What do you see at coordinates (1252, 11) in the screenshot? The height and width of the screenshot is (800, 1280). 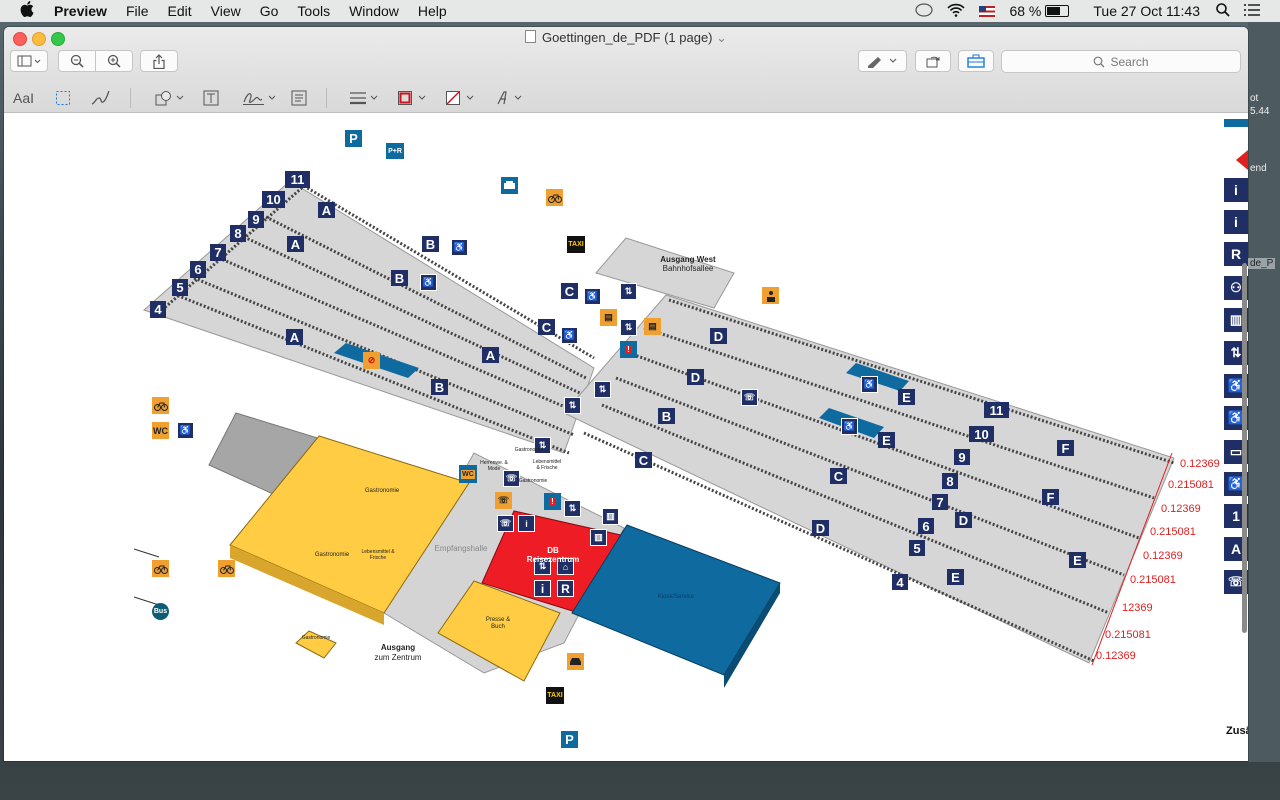 I see `notification-center-icon` at bounding box center [1252, 11].